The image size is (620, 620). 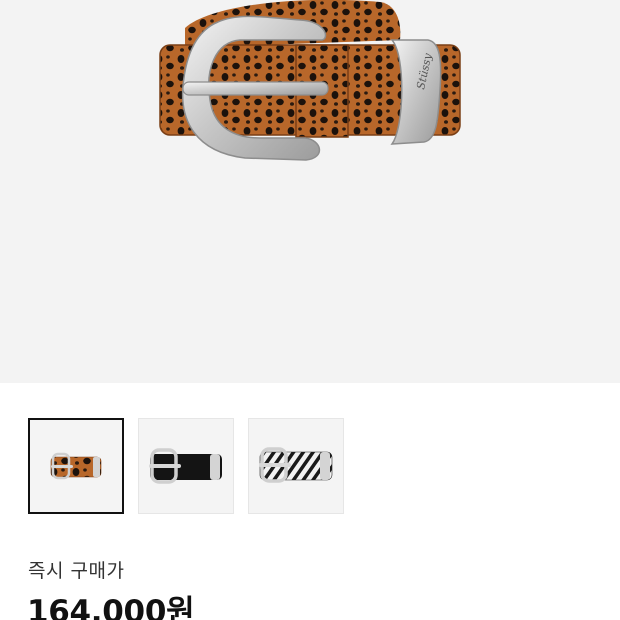 What do you see at coordinates (111, 607) in the screenshot?
I see `price-value: 164,000원` at bounding box center [111, 607].